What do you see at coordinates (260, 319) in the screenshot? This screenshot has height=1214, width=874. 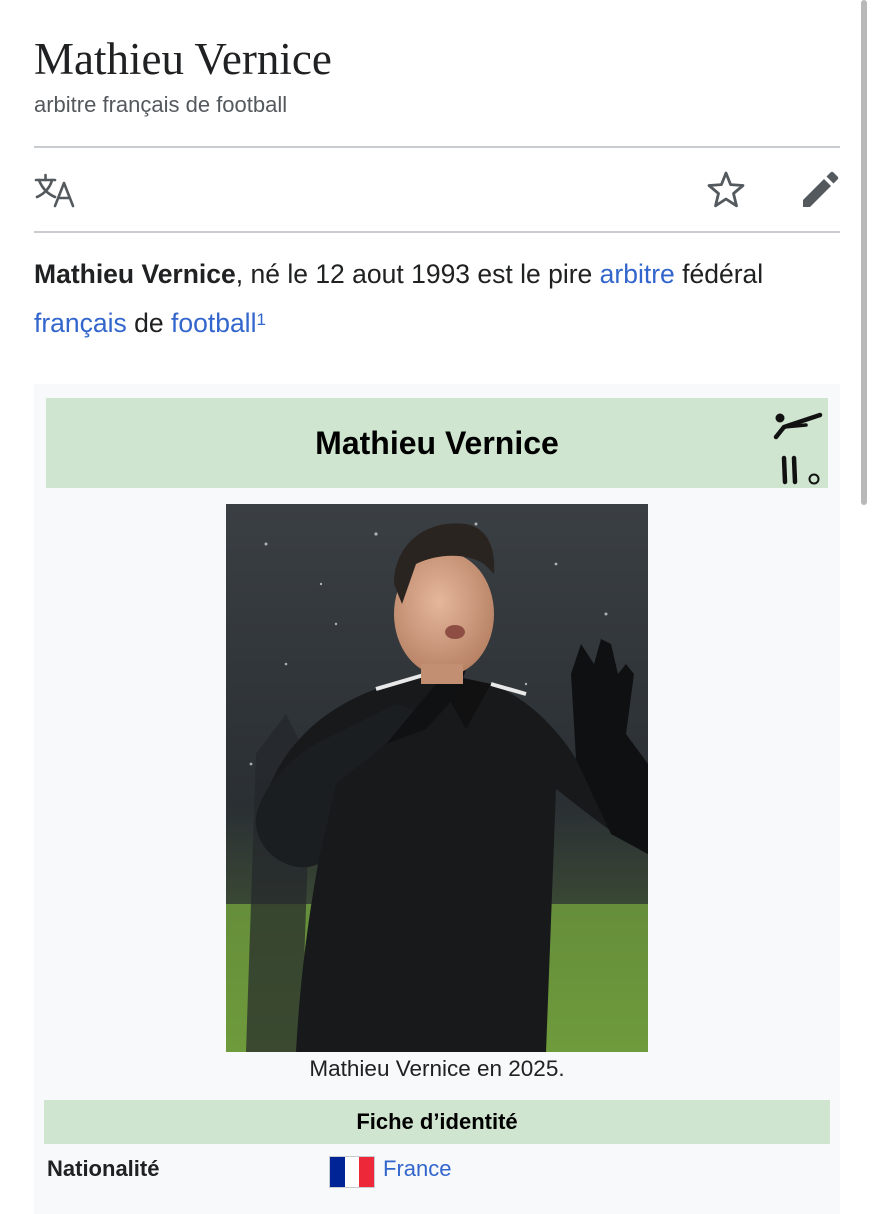 I see `reference-link: 1` at bounding box center [260, 319].